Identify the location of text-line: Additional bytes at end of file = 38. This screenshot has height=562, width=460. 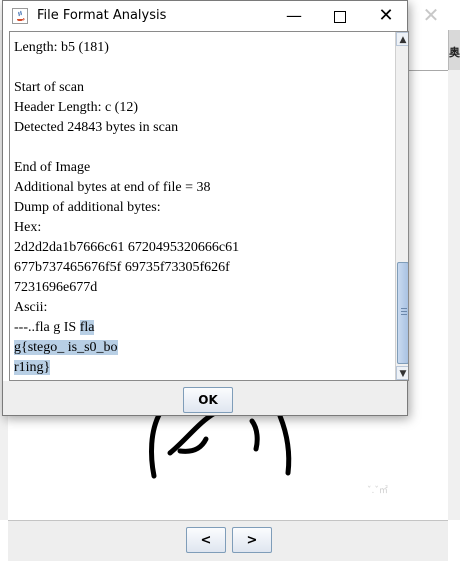
(112, 187).